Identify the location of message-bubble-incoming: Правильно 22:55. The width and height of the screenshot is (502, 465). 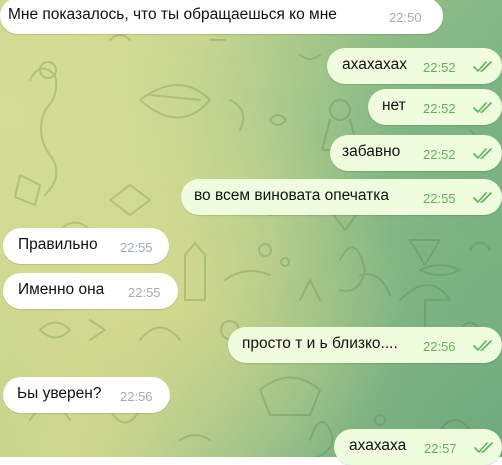
(86, 246).